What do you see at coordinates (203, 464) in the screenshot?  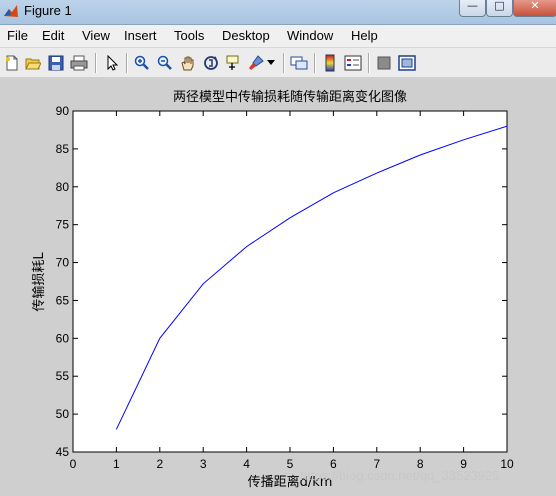 I see `x-tick-label: 3` at bounding box center [203, 464].